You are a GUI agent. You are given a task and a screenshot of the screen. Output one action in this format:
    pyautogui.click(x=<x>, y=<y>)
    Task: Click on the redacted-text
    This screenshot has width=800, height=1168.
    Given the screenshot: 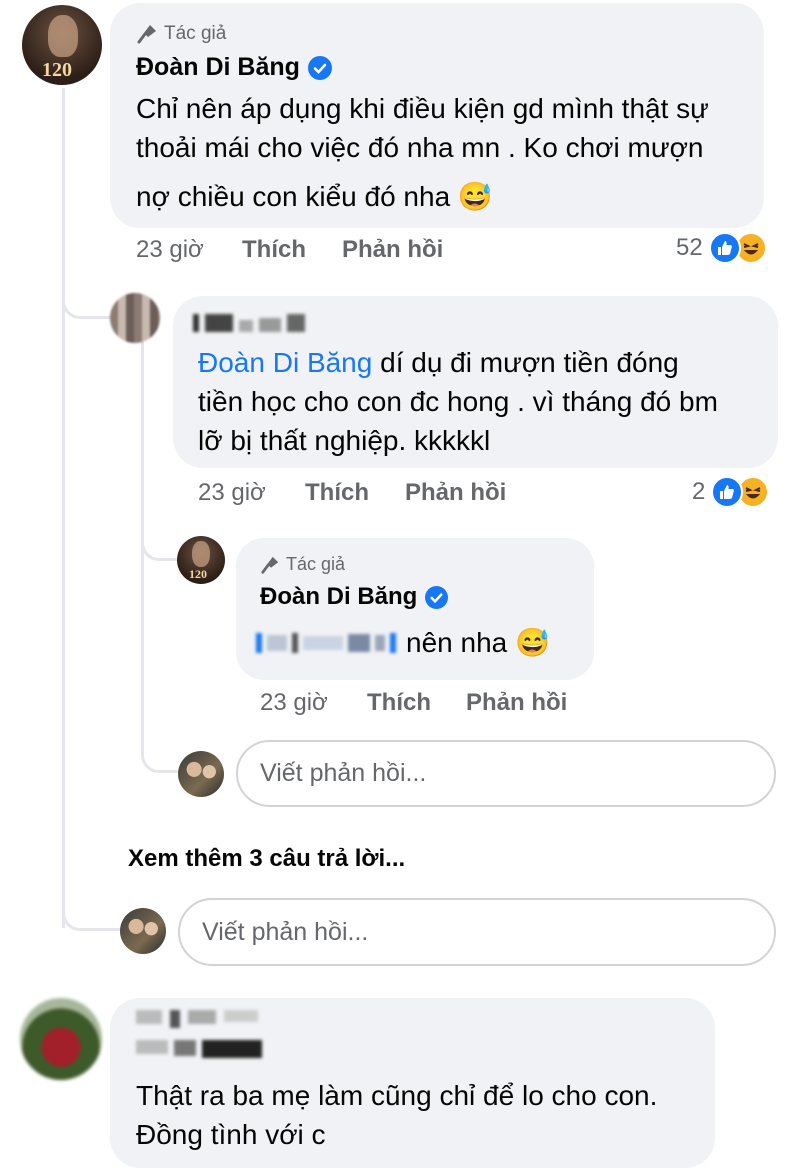 What is the action you would take?
    pyautogui.click(x=326, y=642)
    